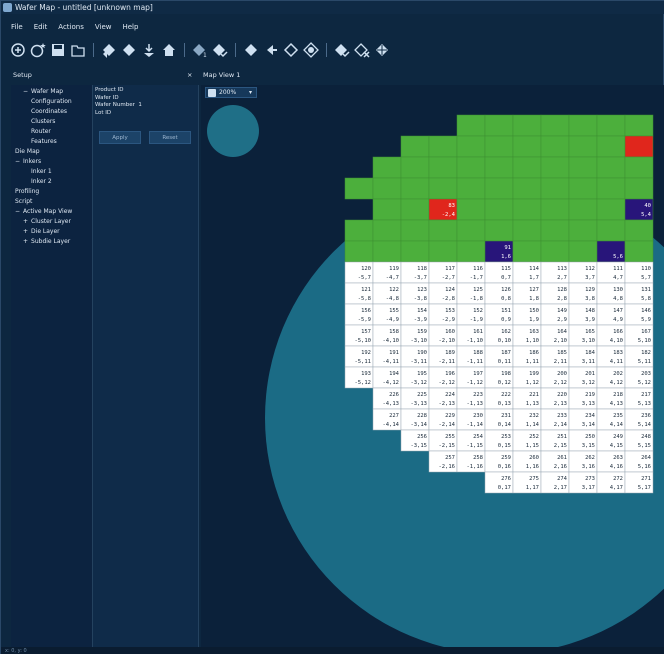 The height and width of the screenshot is (654, 664). What do you see at coordinates (51, 102) in the screenshot?
I see `tree-item: Configuration` at bounding box center [51, 102].